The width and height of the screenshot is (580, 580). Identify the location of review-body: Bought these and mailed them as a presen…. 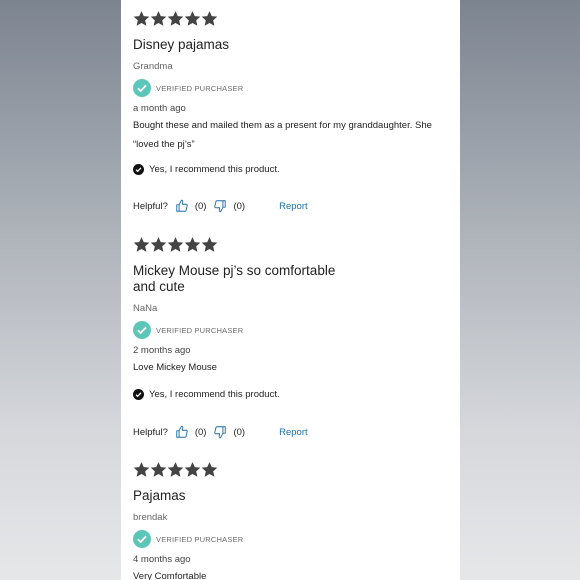
(282, 135).